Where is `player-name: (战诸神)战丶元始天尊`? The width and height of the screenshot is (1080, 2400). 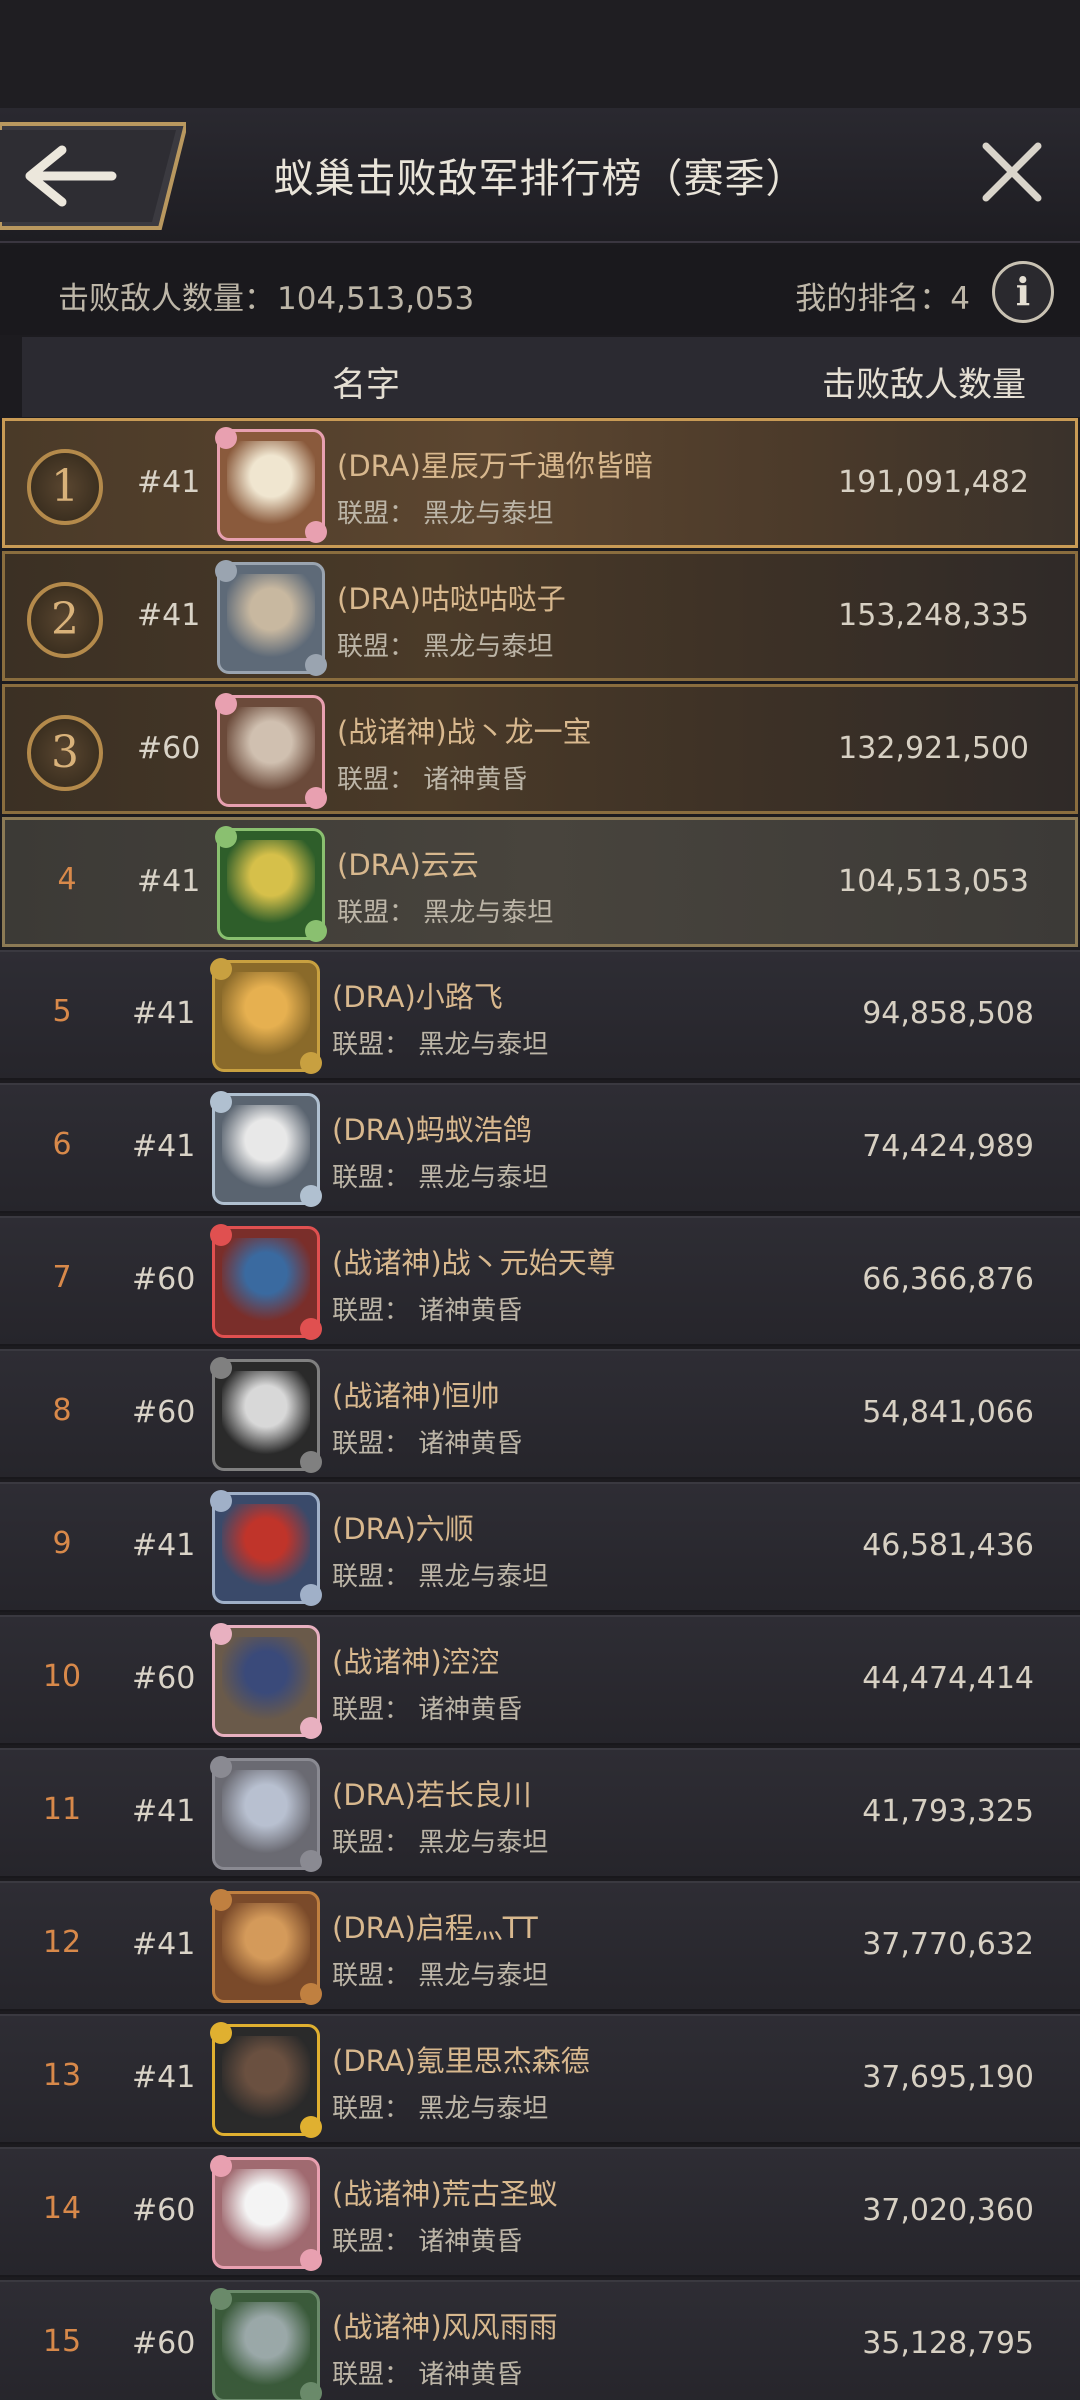 player-name: (战诸神)战丶元始天尊 is located at coordinates (474, 1263).